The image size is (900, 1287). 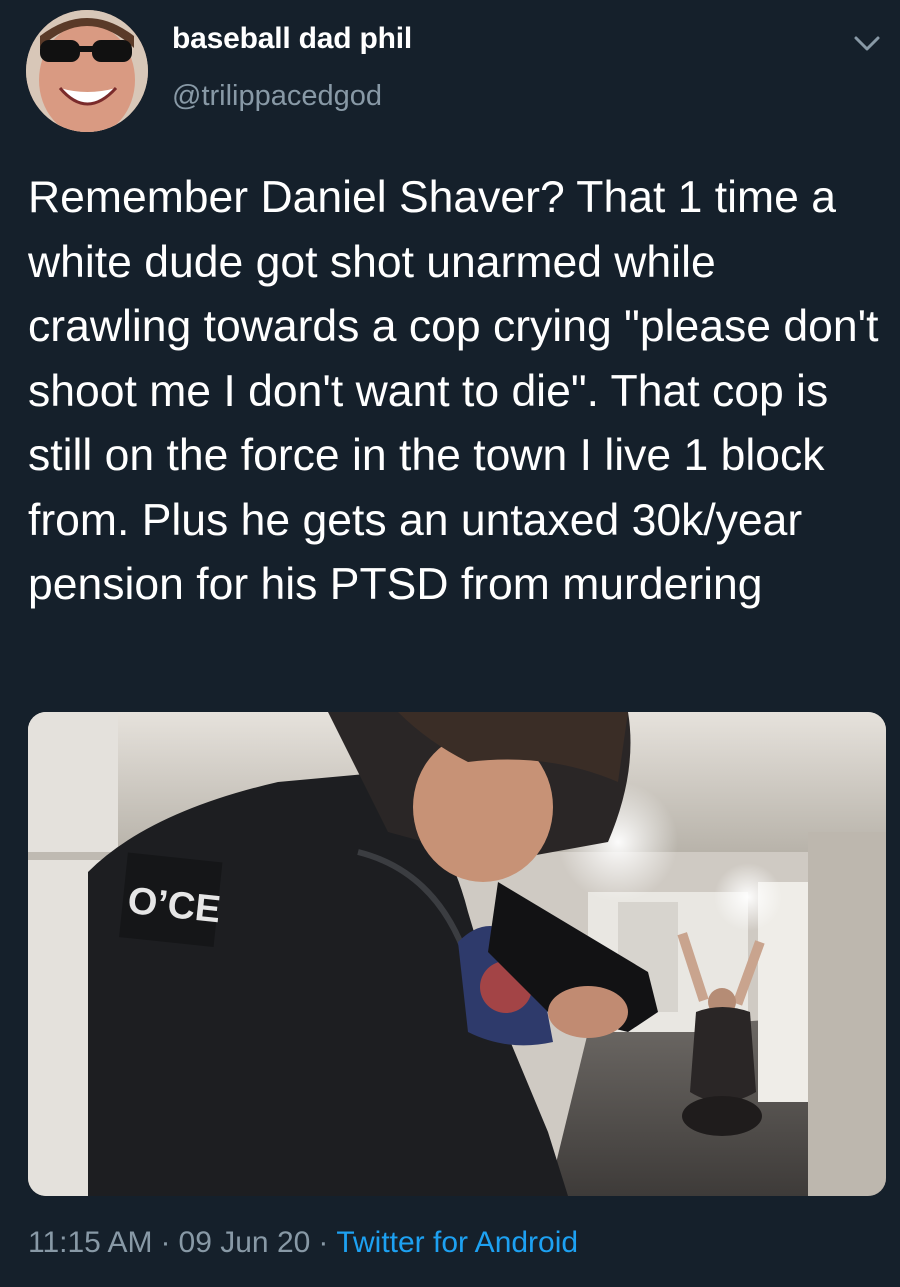 What do you see at coordinates (292, 39) in the screenshot?
I see `display-name: baseball dad phil` at bounding box center [292, 39].